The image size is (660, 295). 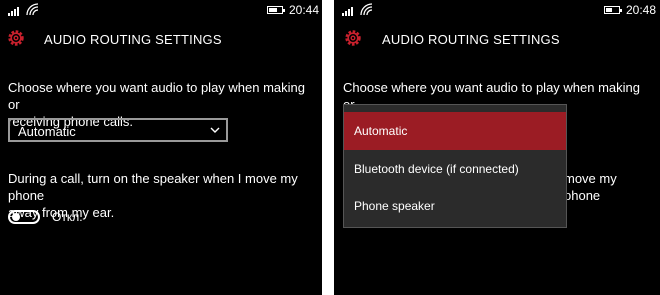 I want to click on dropdown-option-automatic: Automatic, so click(x=455, y=131).